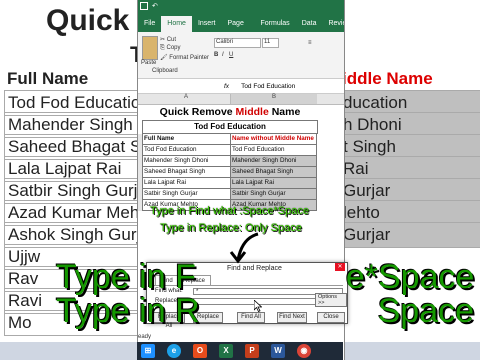 The image size is (480, 360). Describe the element at coordinates (265, 311) in the screenshot. I see `overlay-big-replace: Type in R Space` at that location.